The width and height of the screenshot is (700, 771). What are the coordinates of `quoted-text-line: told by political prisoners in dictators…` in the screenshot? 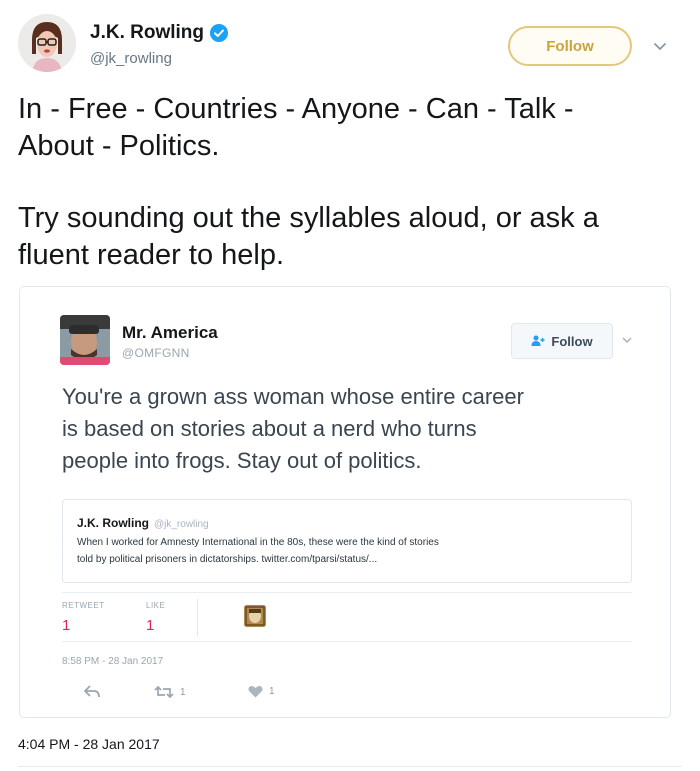 It's located at (227, 559).